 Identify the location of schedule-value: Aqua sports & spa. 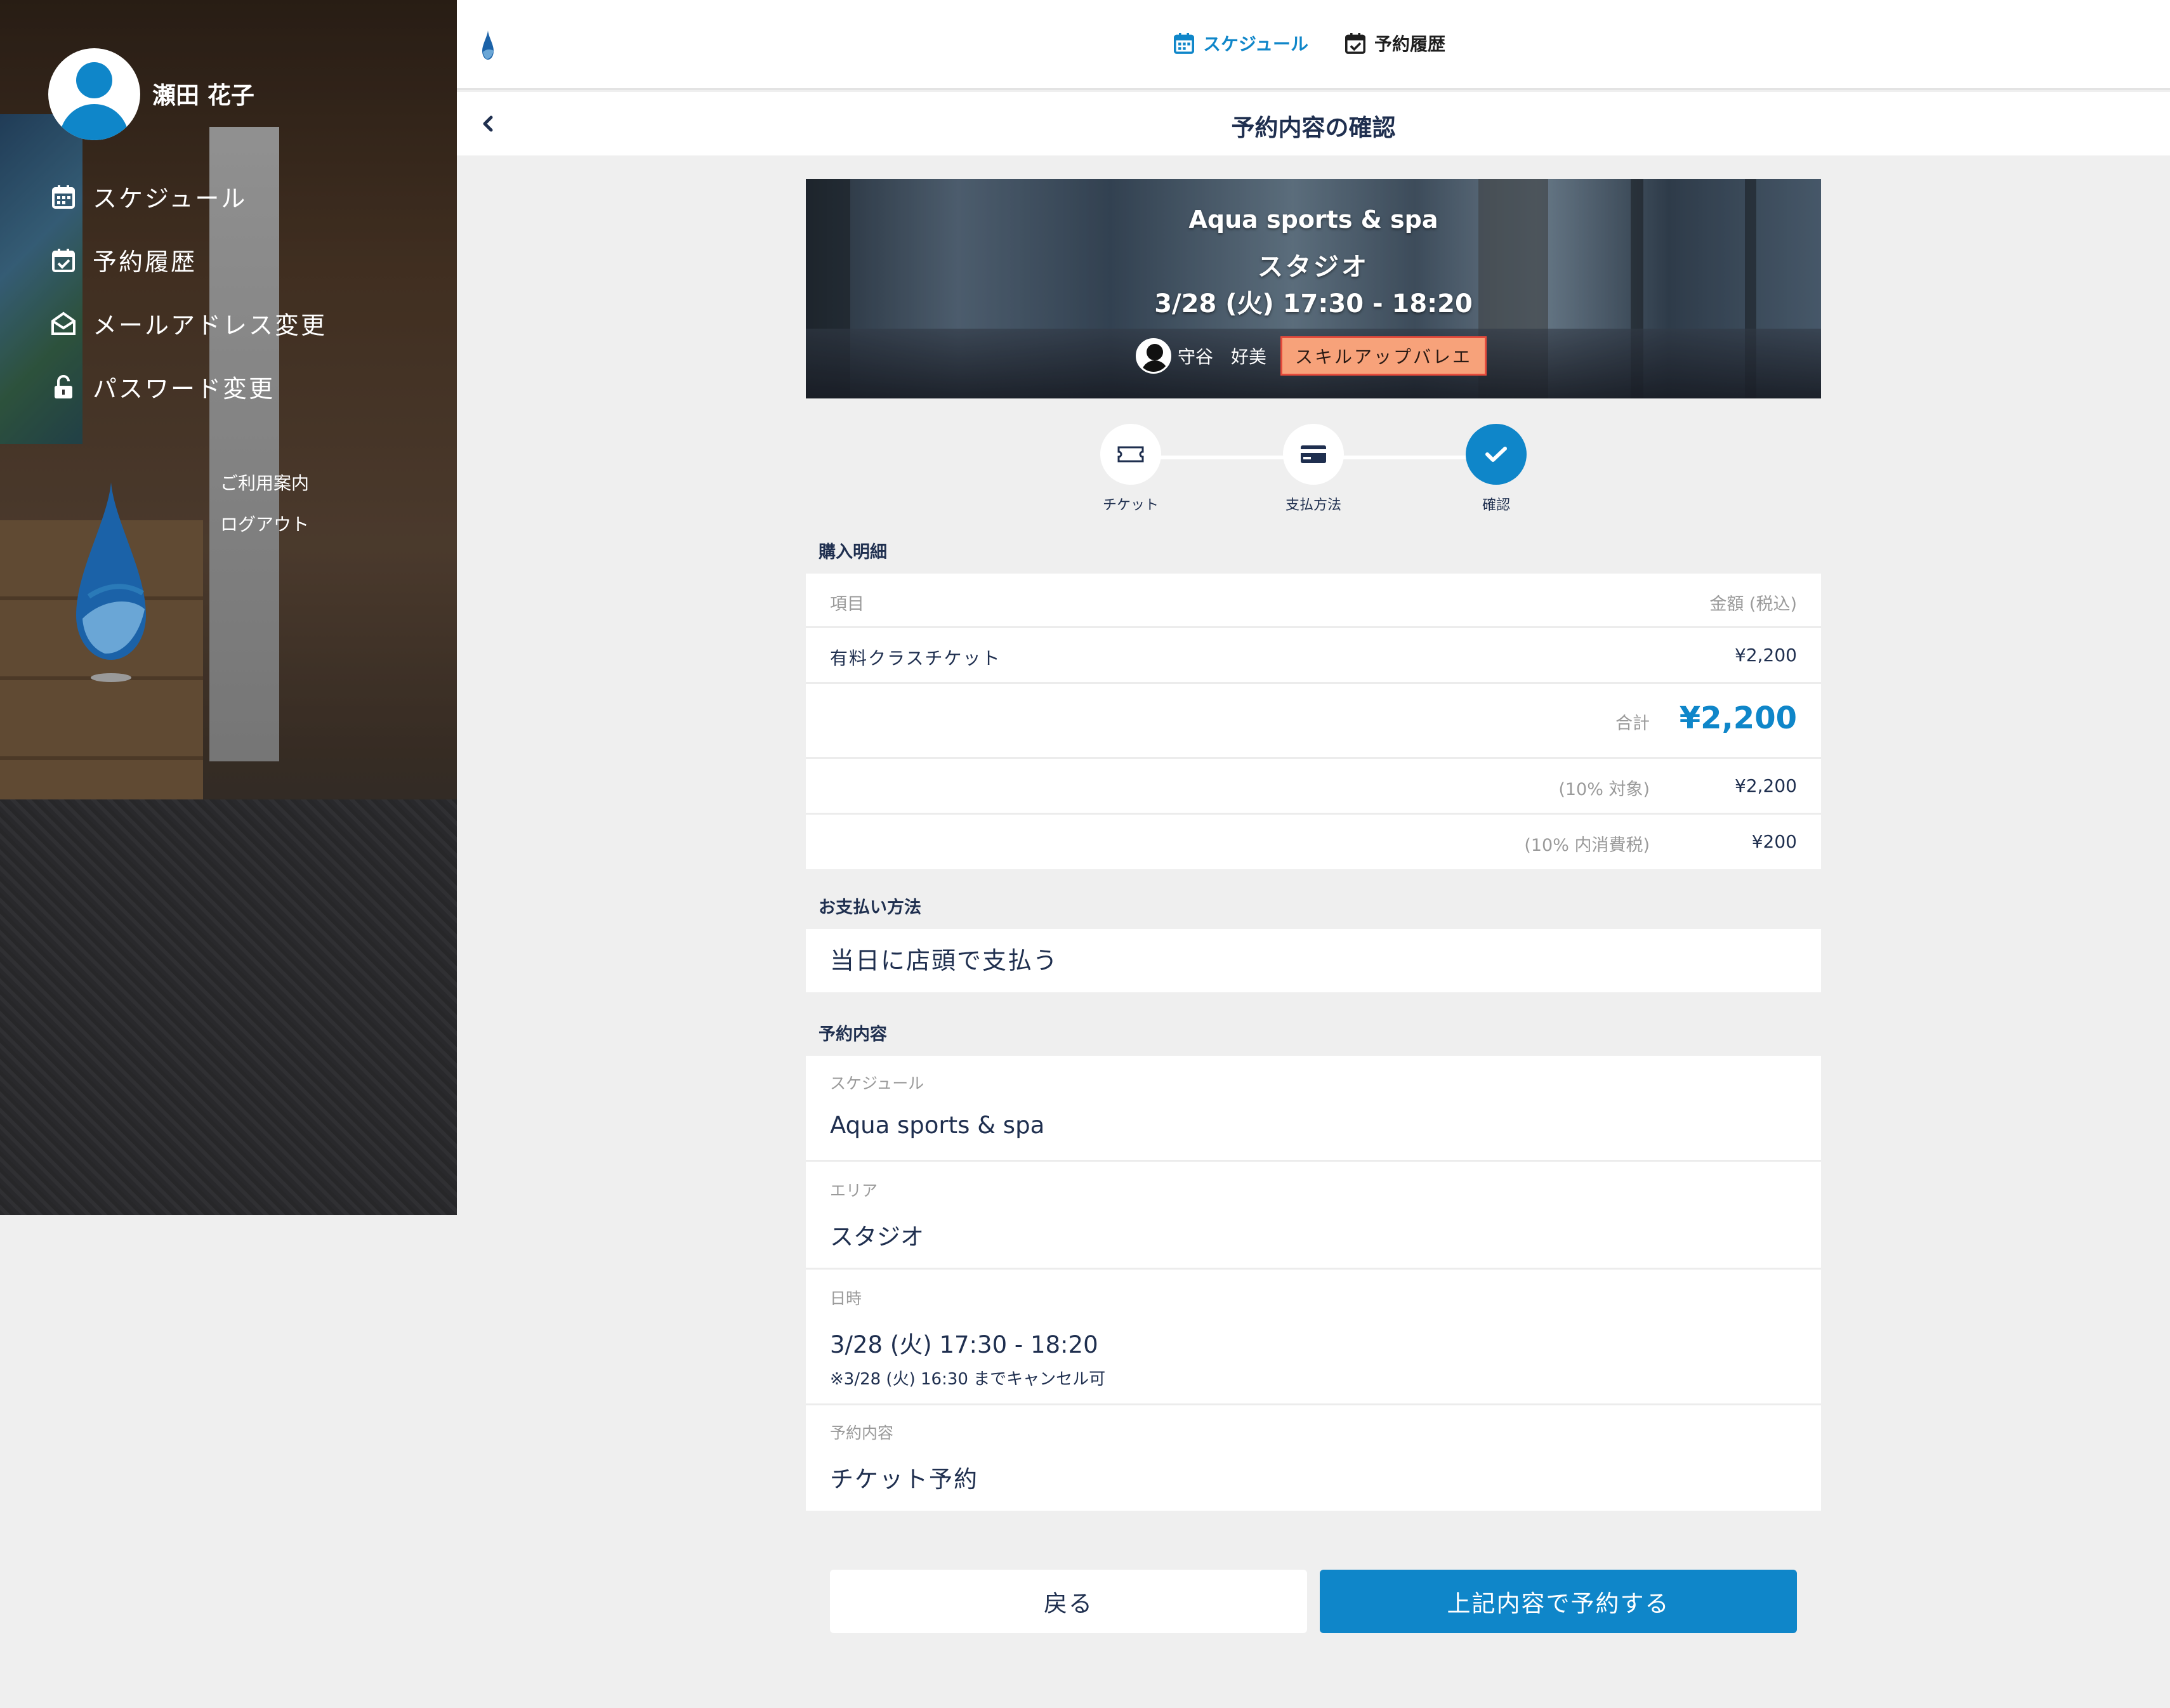
(938, 1125).